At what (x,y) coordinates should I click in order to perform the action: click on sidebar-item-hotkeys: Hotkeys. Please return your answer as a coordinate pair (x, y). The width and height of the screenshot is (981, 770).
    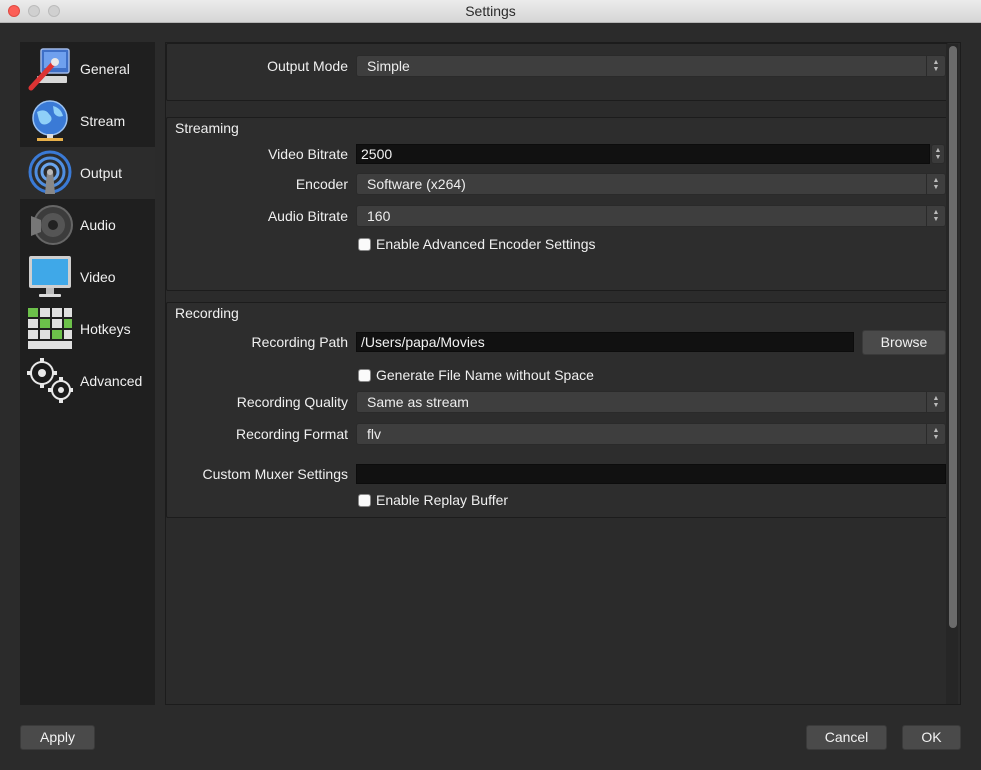
    Looking at the image, I should click on (87, 329).